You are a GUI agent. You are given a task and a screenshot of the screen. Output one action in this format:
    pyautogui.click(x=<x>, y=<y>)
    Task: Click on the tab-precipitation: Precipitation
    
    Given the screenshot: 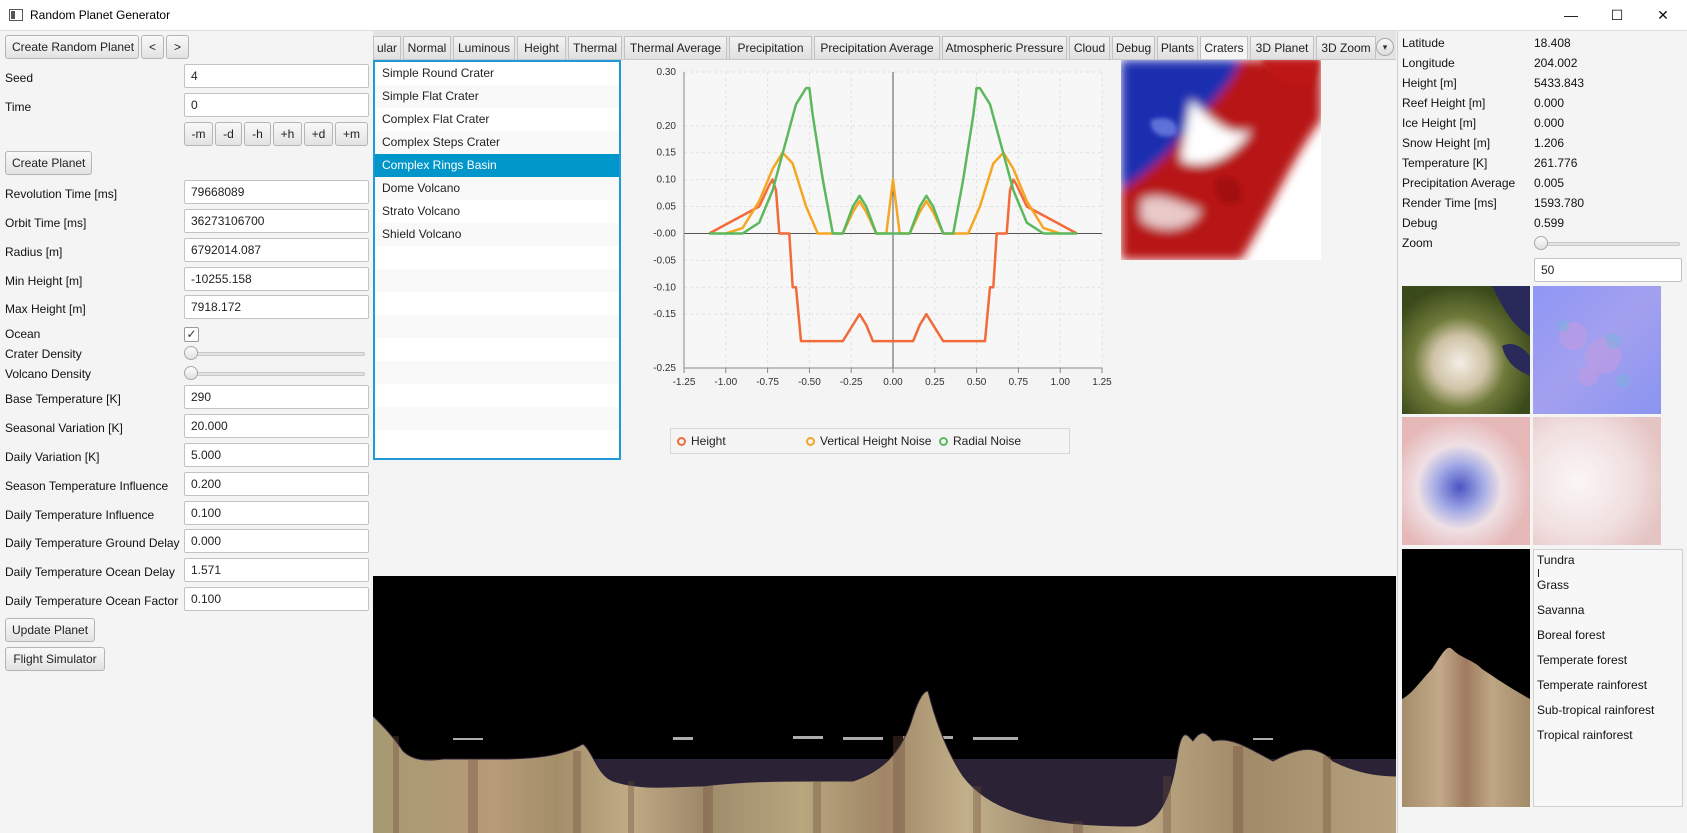 What is the action you would take?
    pyautogui.click(x=770, y=47)
    